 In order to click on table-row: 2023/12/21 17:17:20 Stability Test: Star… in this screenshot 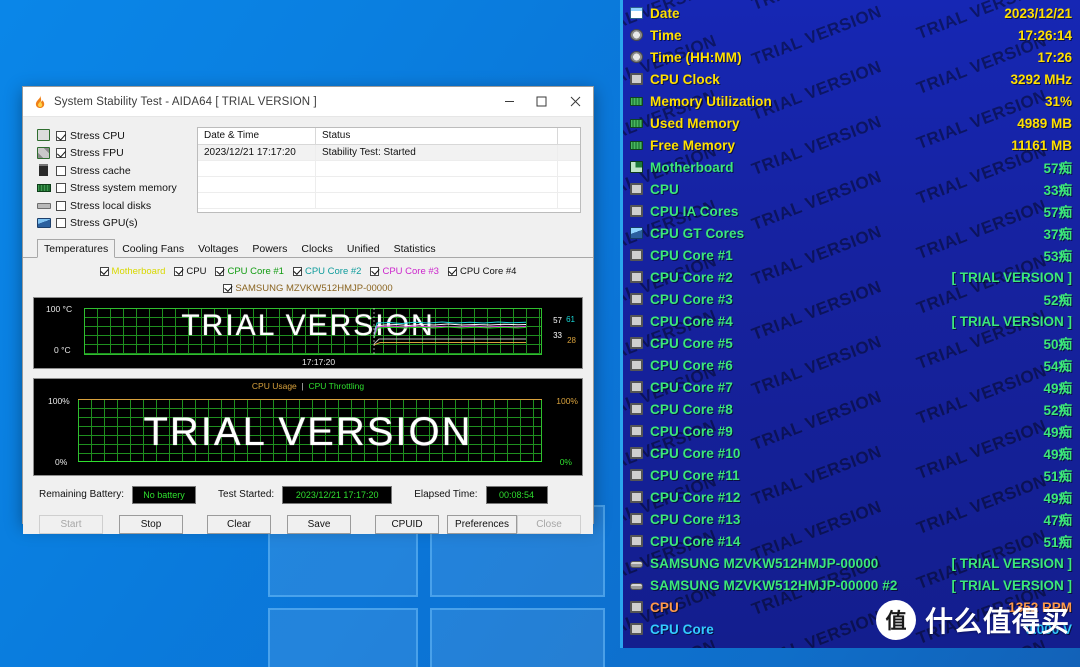, I will do `click(389, 153)`.